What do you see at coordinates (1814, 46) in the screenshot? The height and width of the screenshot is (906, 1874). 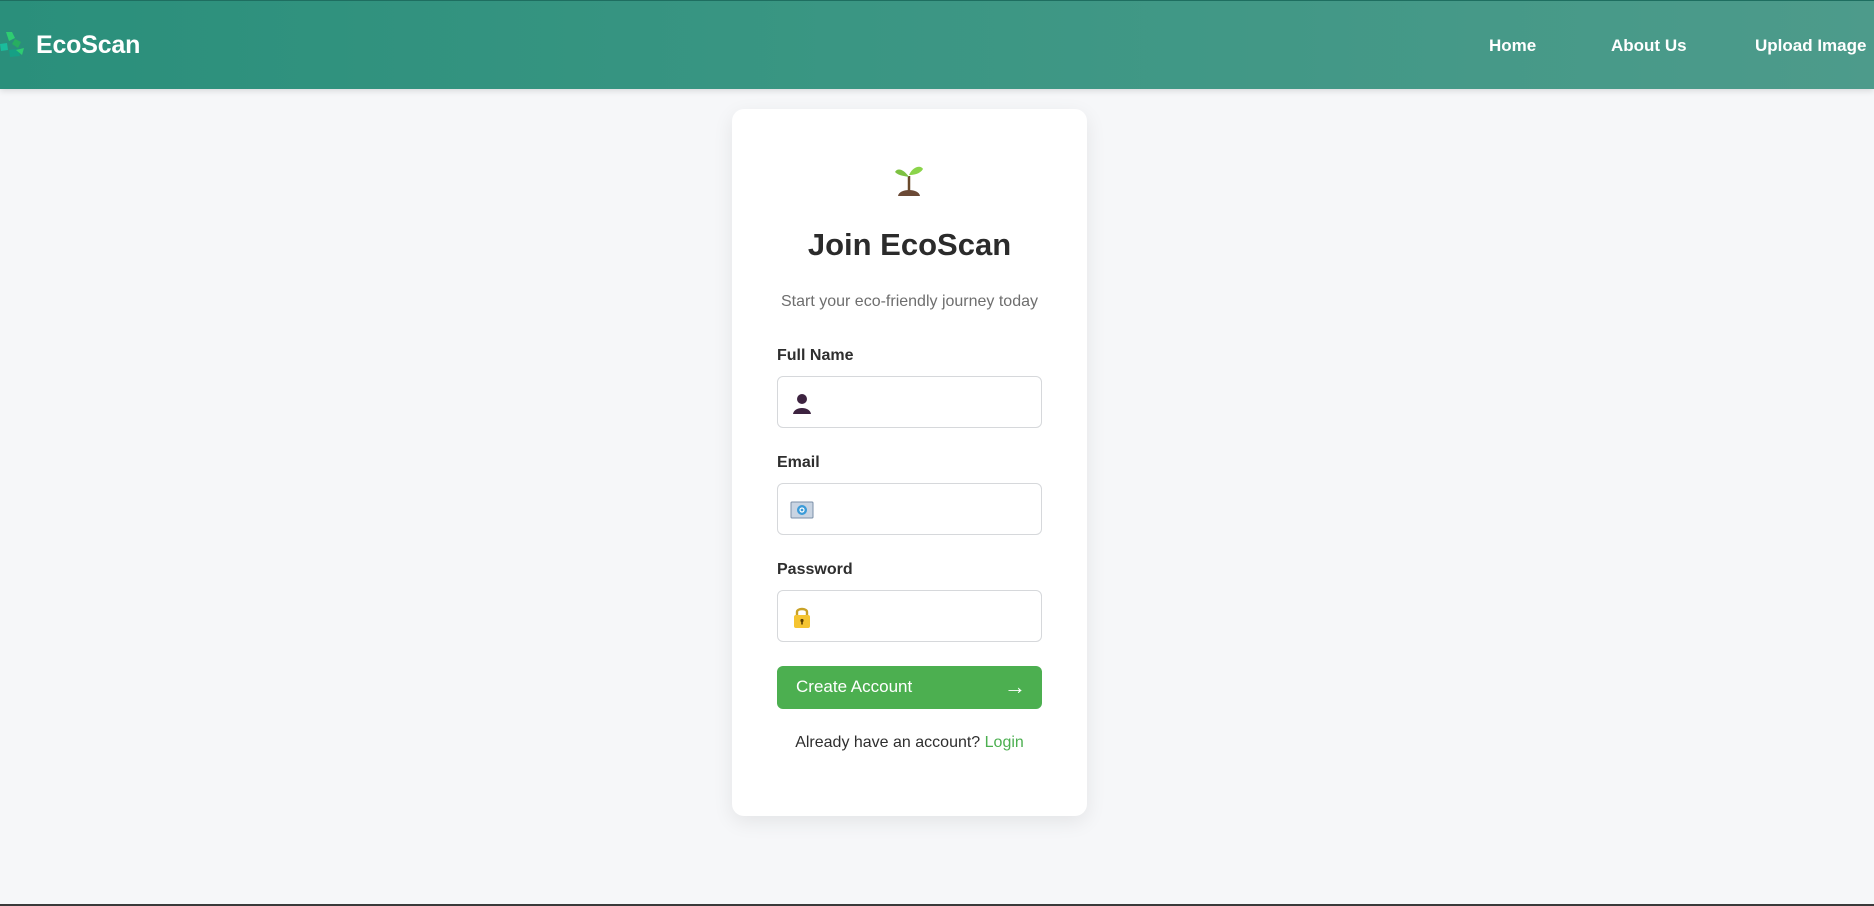 I see `nav-upload-link: Upload Image` at bounding box center [1814, 46].